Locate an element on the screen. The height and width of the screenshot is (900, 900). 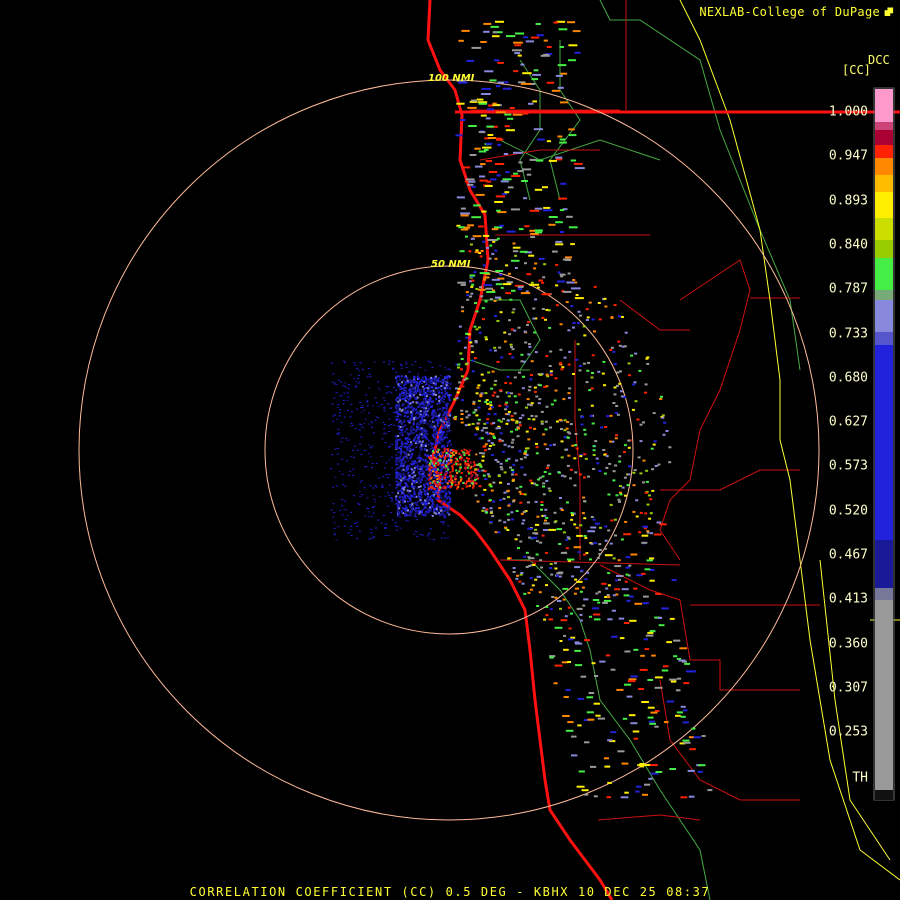
legend-tick: 0.680 is located at coordinates (848, 378).